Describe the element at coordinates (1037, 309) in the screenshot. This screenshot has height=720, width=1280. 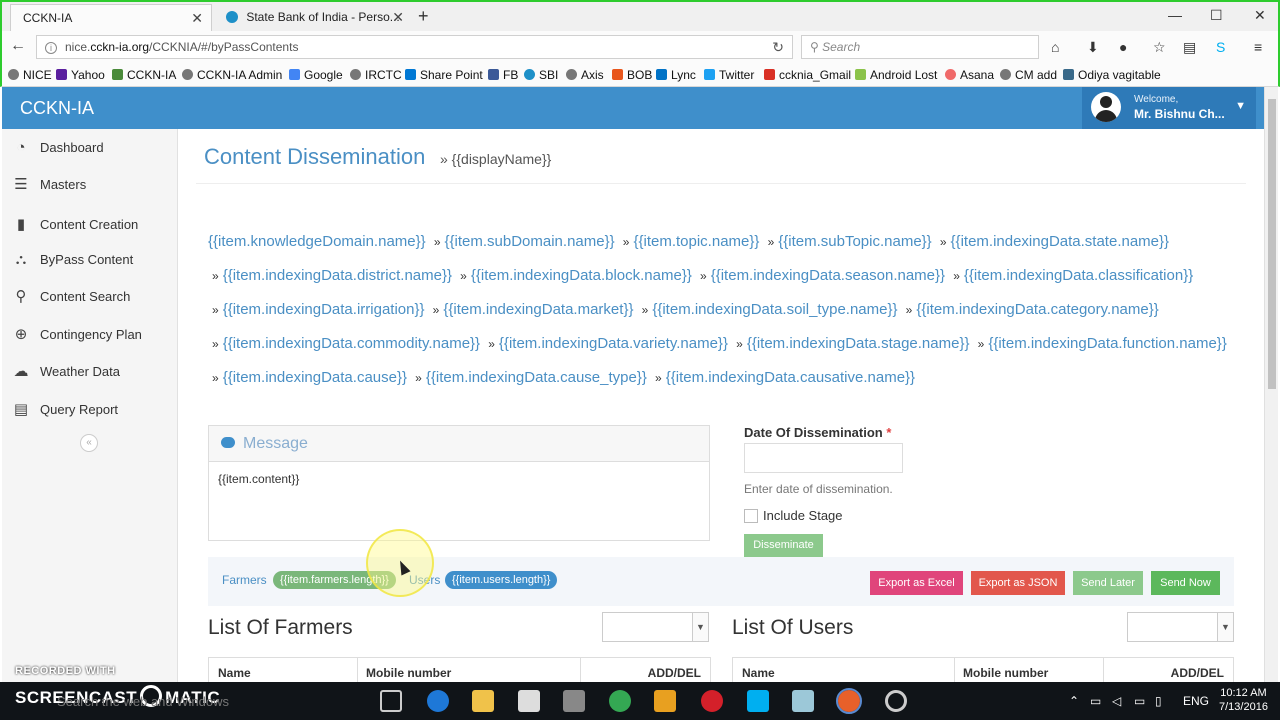
I see `breadcrumb-link: {{item.indexingData.category.name}}` at that location.